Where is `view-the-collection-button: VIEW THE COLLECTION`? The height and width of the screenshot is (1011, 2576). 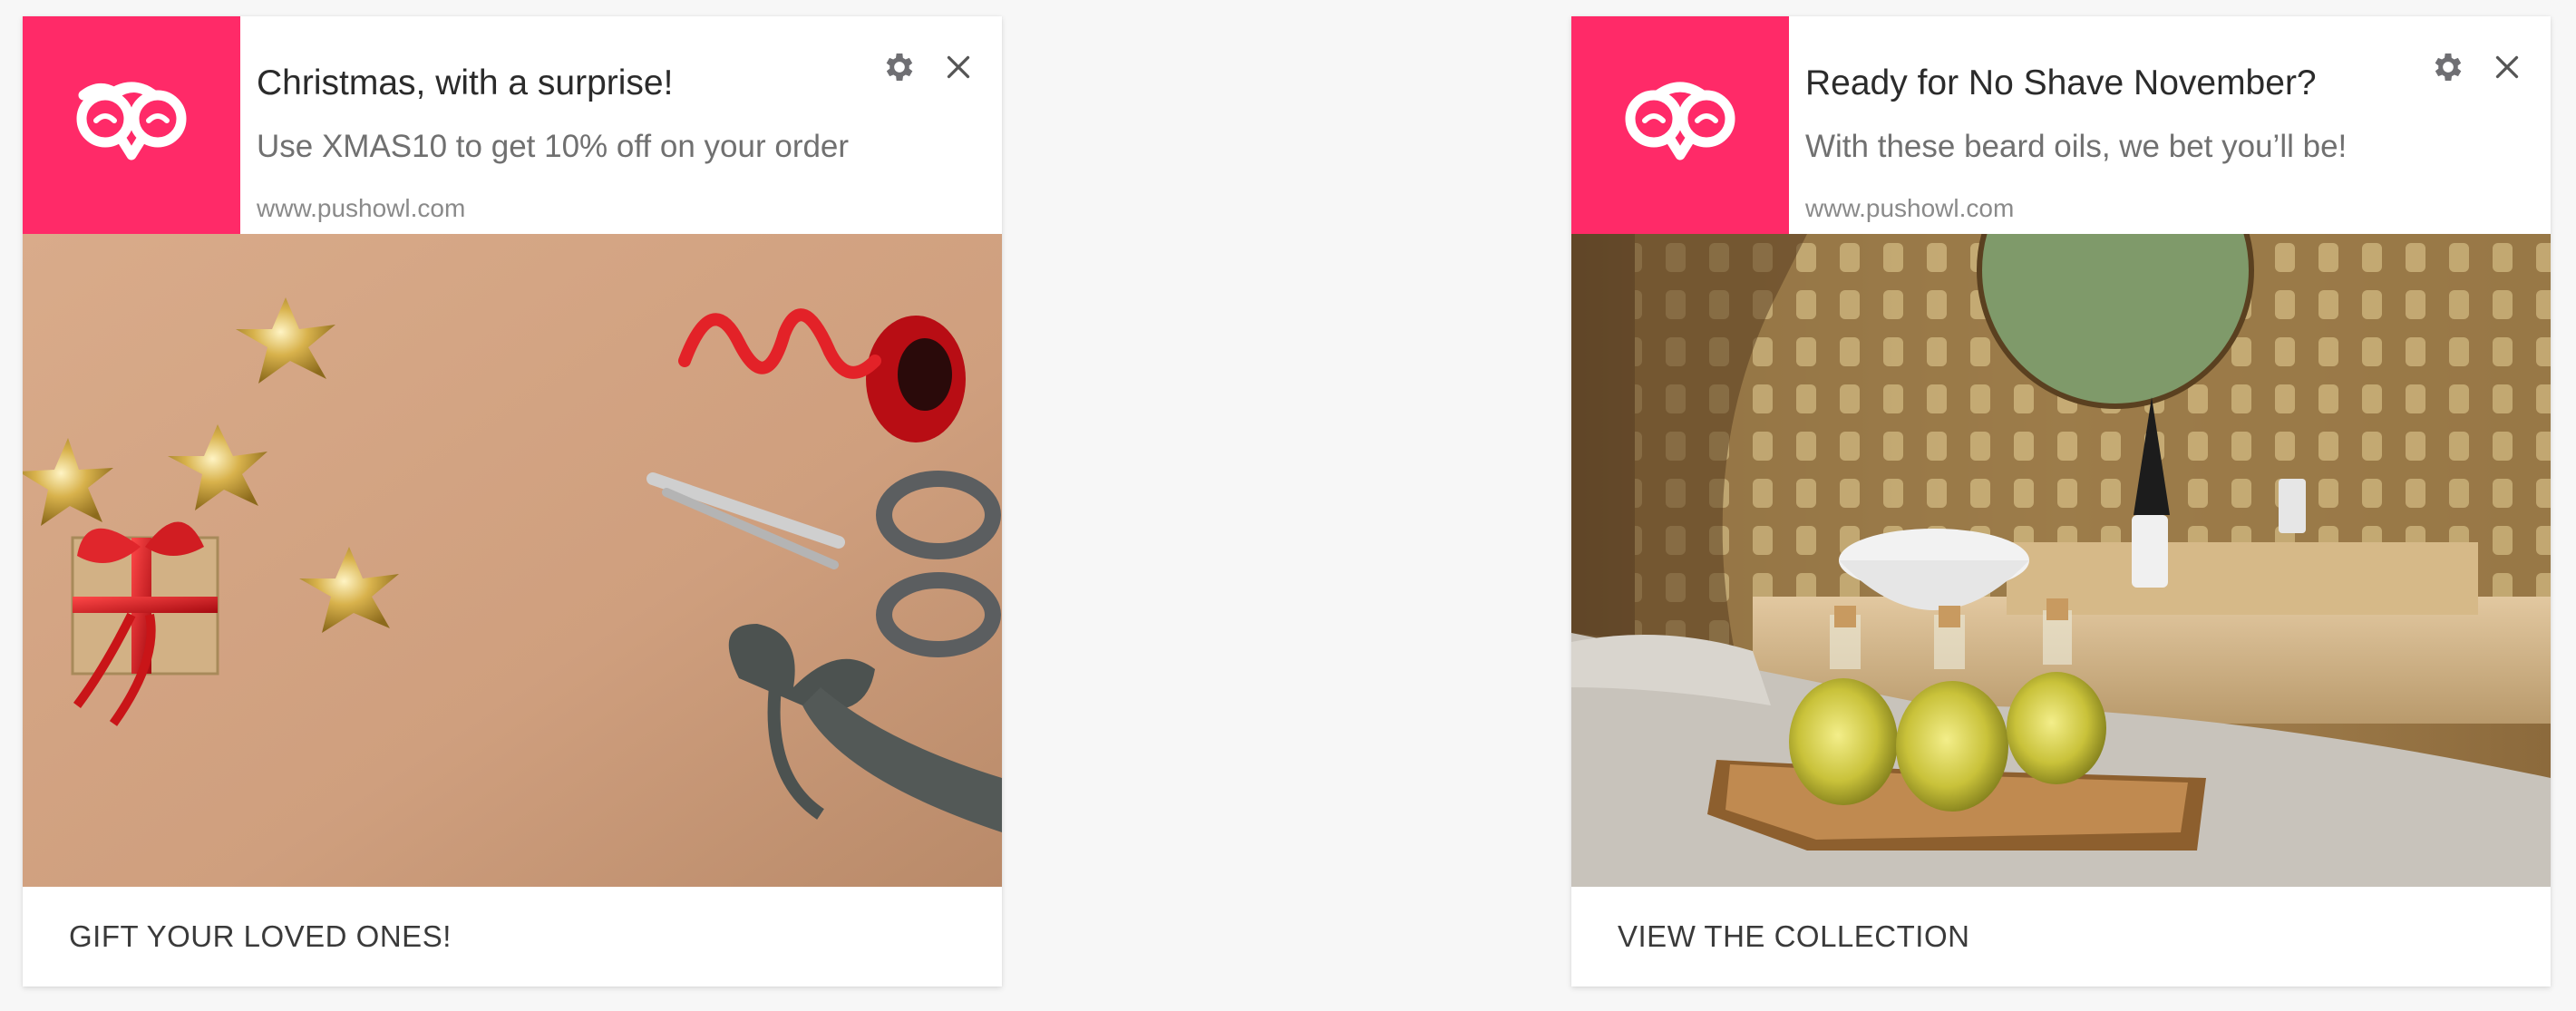 view-the-collection-button: VIEW THE COLLECTION is located at coordinates (1793, 936).